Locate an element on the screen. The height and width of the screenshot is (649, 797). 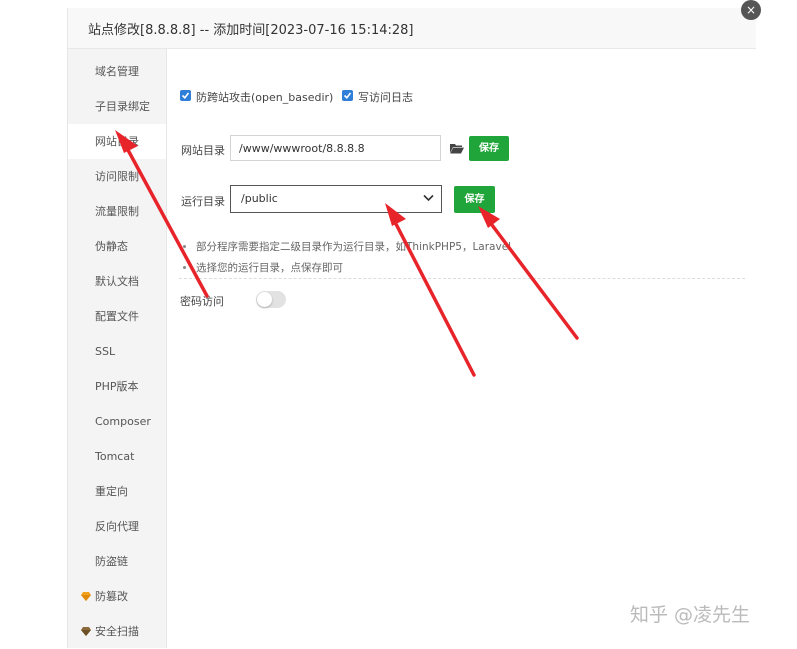
sidebar-item-label: 默认文档 is located at coordinates (117, 281).